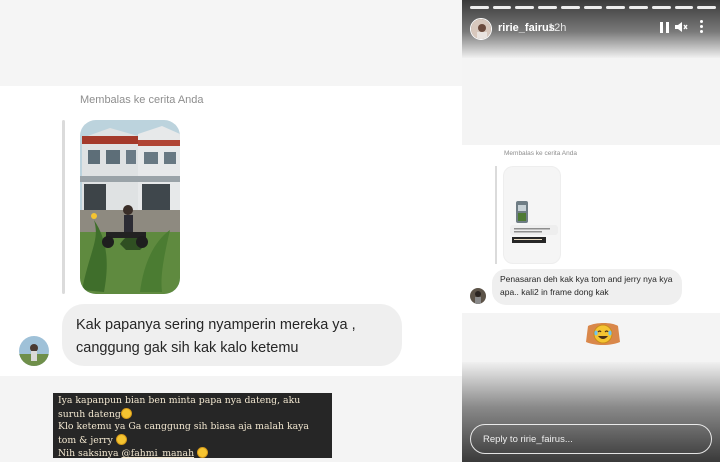 The image size is (720, 462). I want to click on story-thumbnail, so click(130, 207).